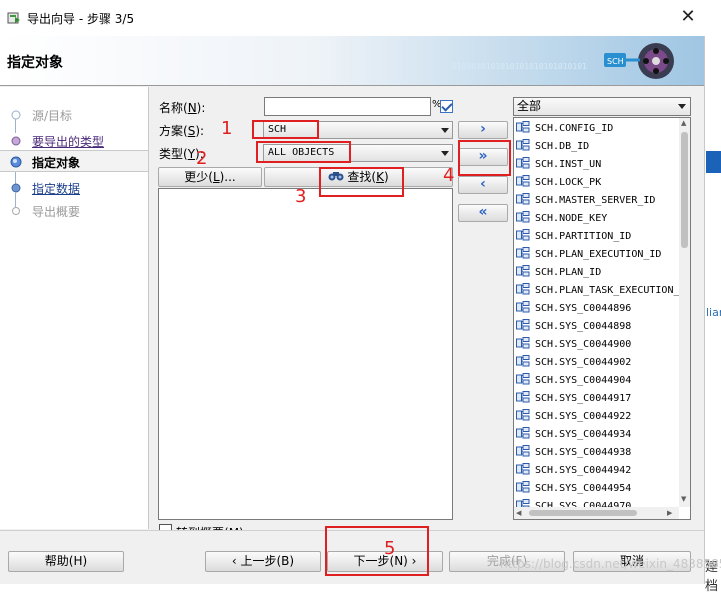 This screenshot has height=594, width=721. What do you see at coordinates (552, 147) in the screenshot?
I see `list-item: SCH.DB_ID` at bounding box center [552, 147].